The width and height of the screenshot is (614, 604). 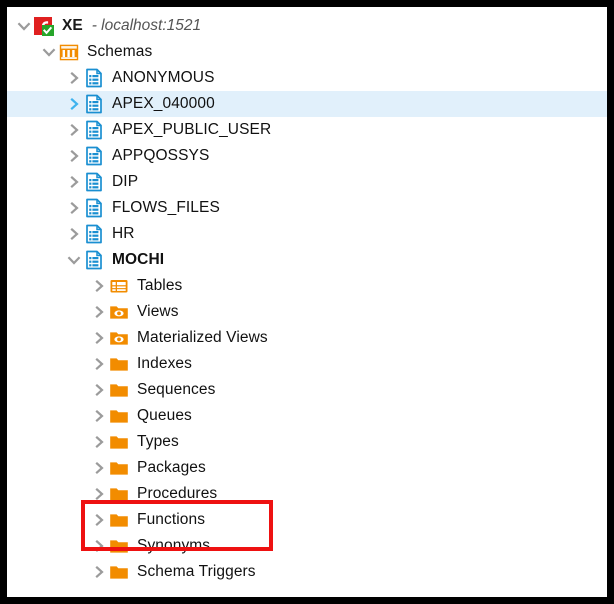 I want to click on tree-node-synonyms: Synonyms, so click(x=307, y=546).